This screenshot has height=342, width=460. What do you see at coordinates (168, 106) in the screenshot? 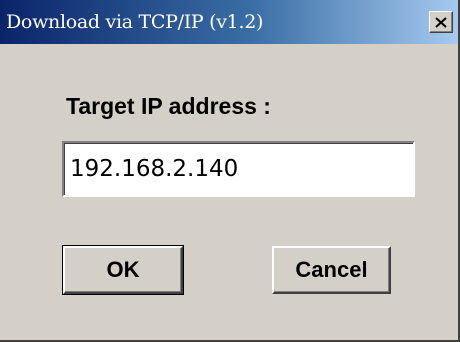
I see `target-ip-label: Target IP address :` at bounding box center [168, 106].